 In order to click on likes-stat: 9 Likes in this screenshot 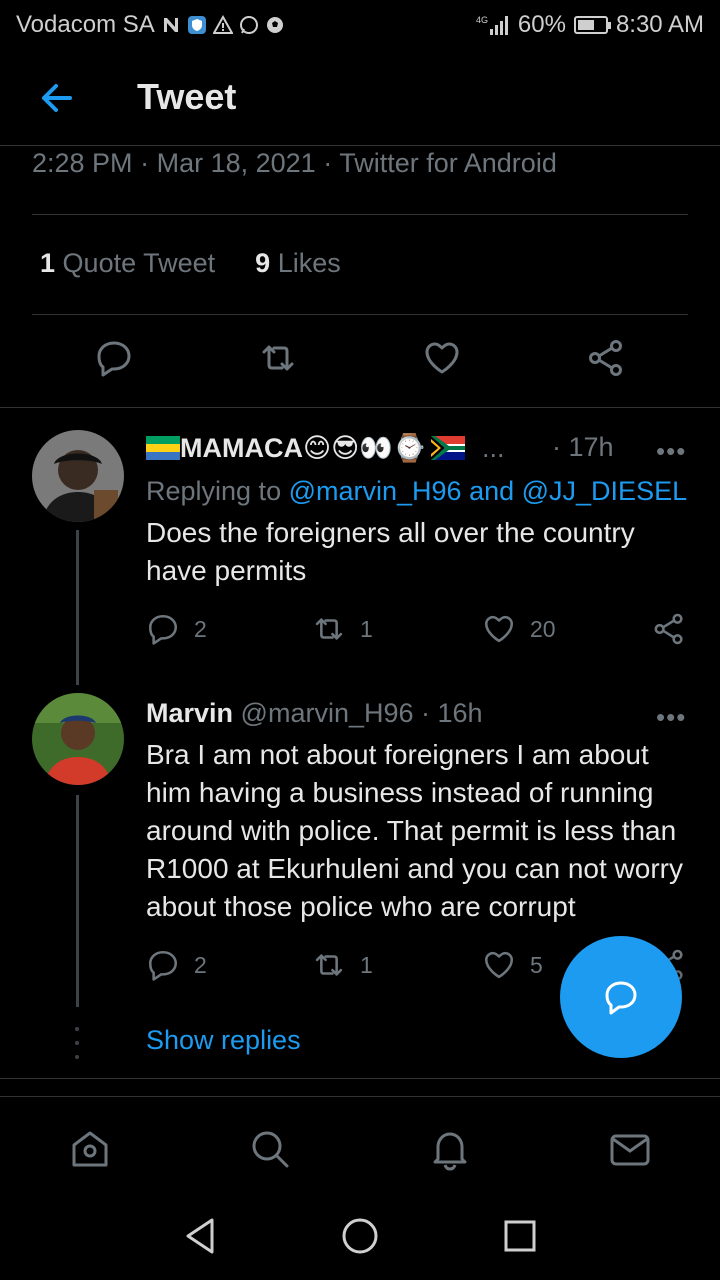, I will do `click(298, 263)`.